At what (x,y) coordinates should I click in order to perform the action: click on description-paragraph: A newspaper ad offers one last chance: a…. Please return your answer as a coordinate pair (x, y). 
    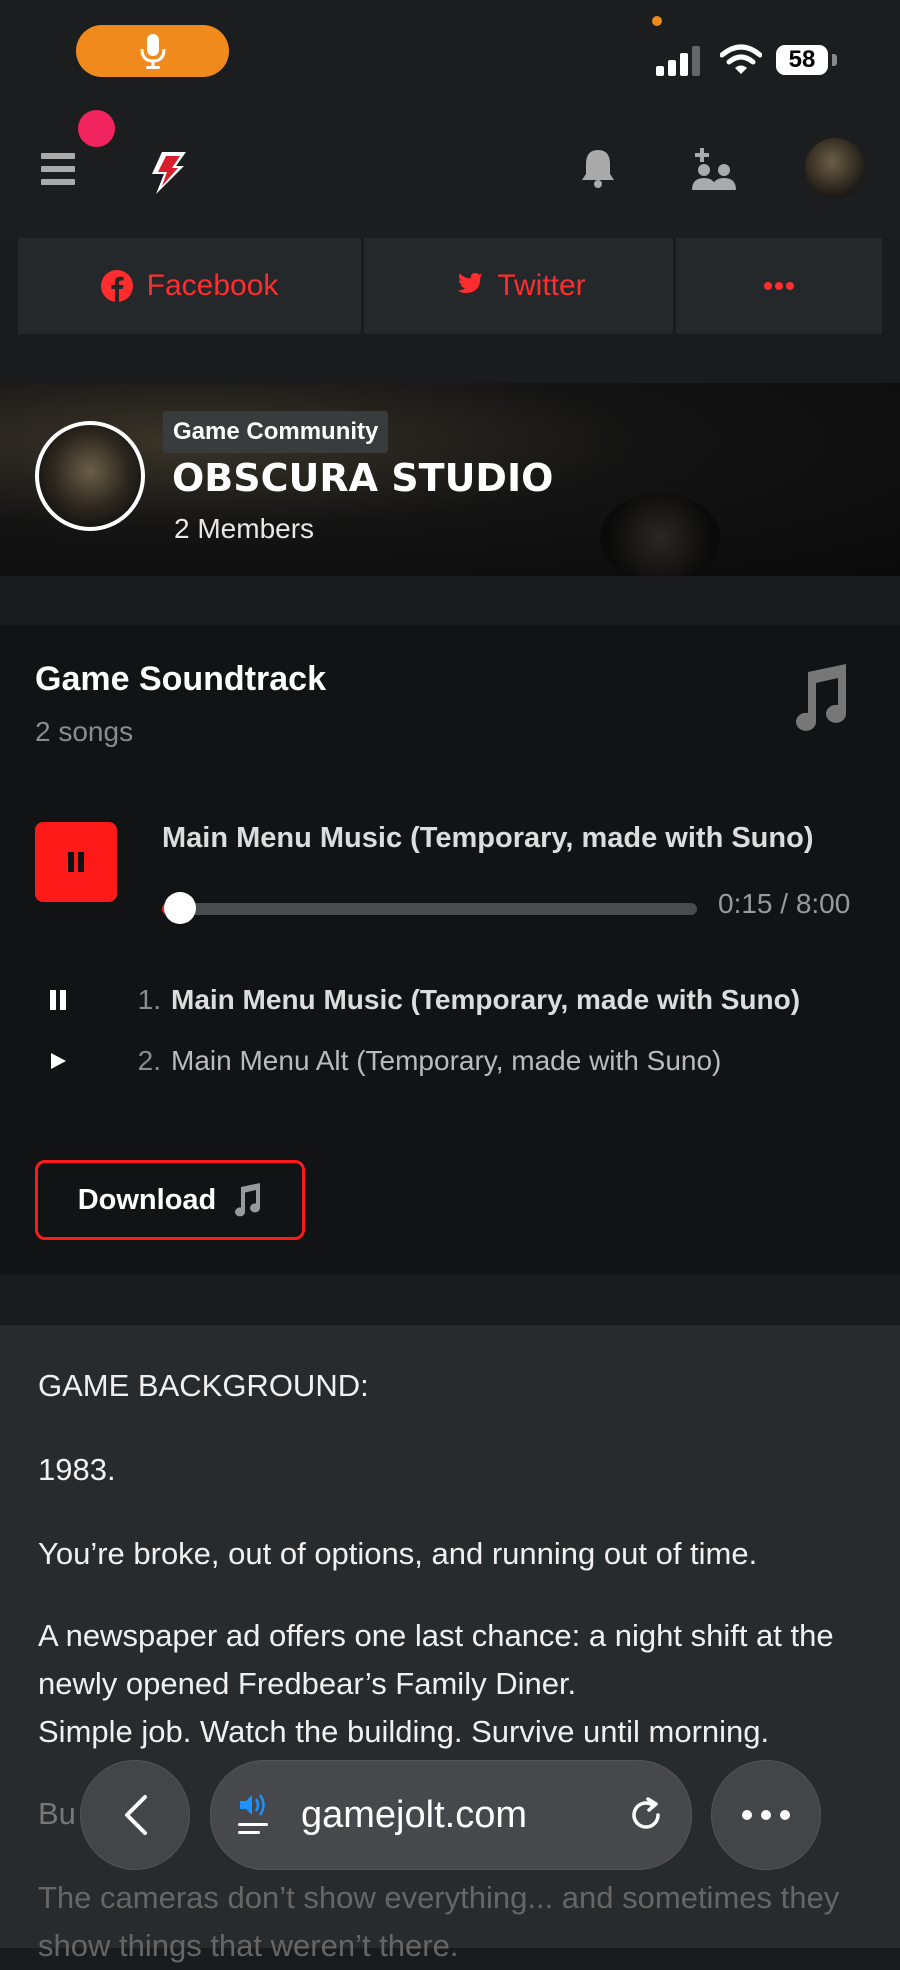
    Looking at the image, I should click on (436, 1659).